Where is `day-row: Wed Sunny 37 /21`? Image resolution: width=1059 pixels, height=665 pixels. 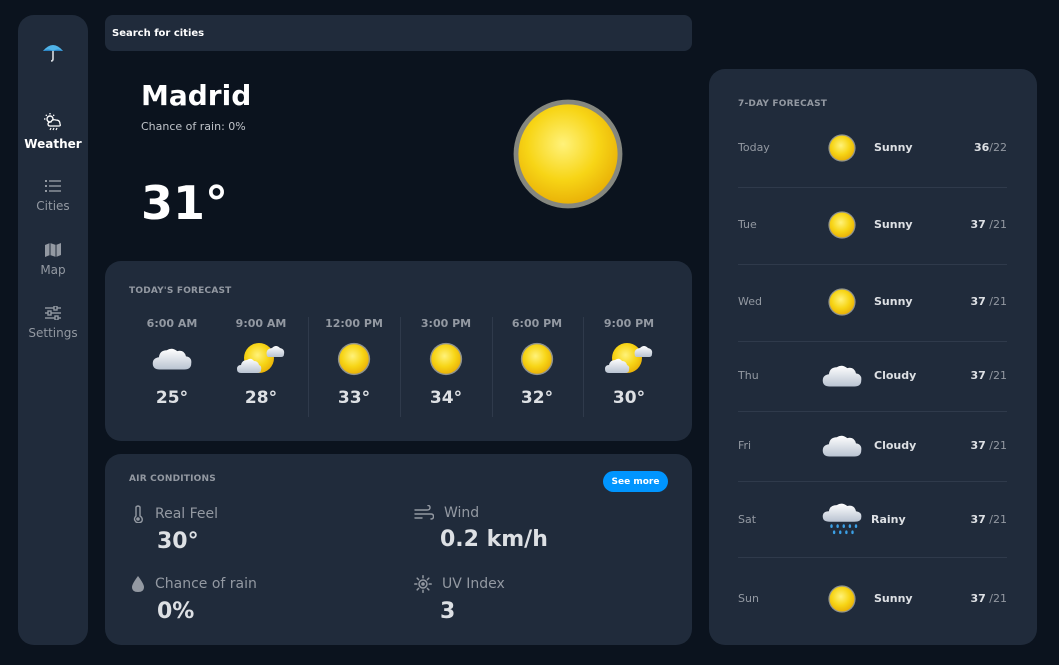
day-row: Wed Sunny 37 /21 is located at coordinates (872, 302).